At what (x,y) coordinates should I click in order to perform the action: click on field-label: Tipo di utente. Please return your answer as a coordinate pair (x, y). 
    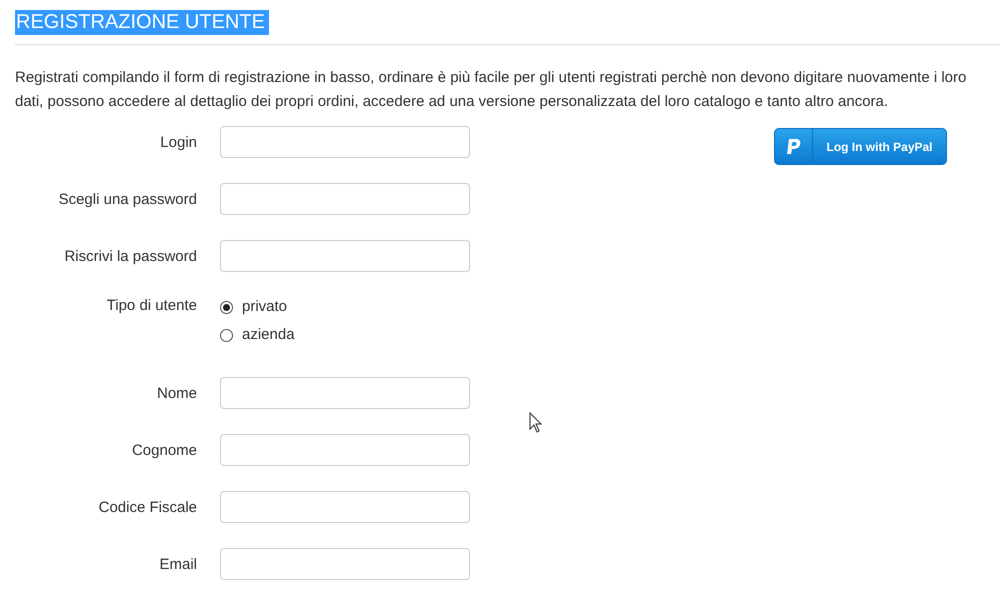
    Looking at the image, I should click on (151, 305).